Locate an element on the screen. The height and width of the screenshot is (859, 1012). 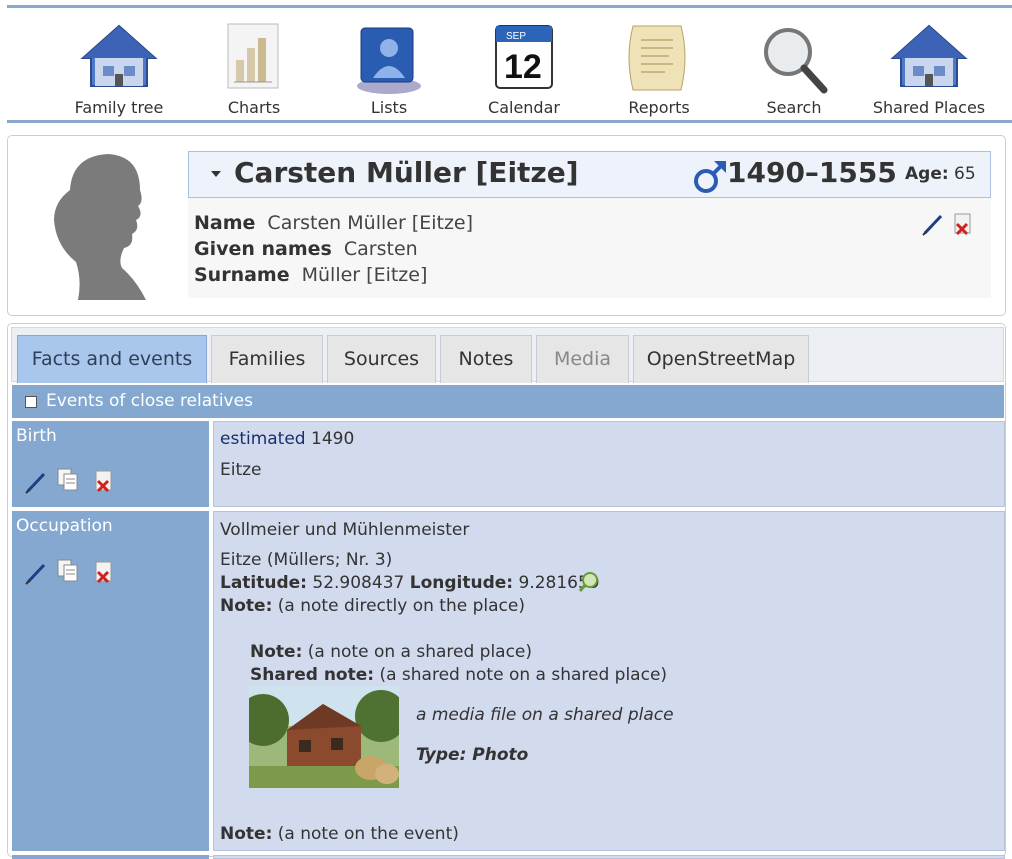
shared-place-note-label: Note: is located at coordinates (276, 652).